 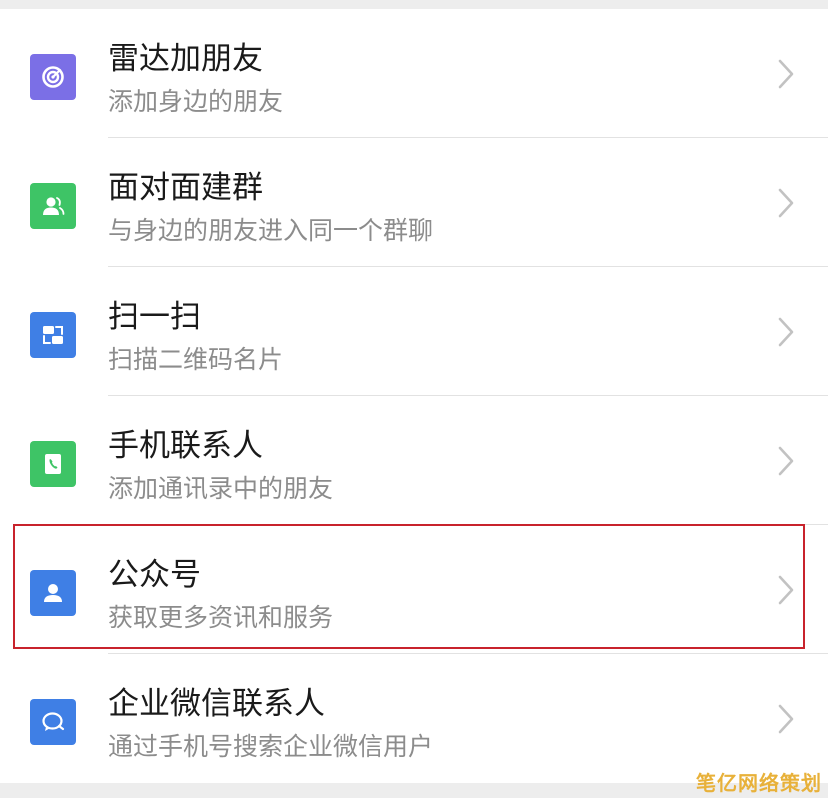 I want to click on watermark: 笔亿网络策划, so click(x=759, y=783).